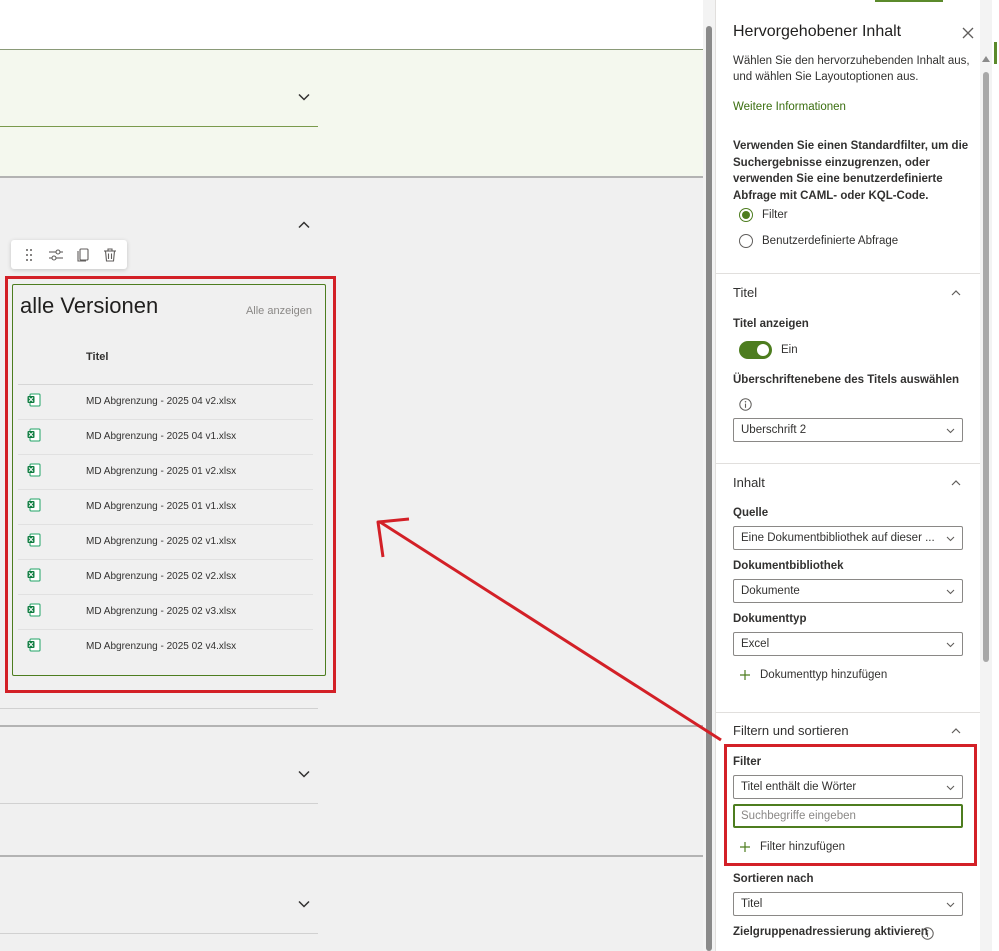  Describe the element at coordinates (755, 350) in the screenshot. I see `show-title-toggle` at that location.